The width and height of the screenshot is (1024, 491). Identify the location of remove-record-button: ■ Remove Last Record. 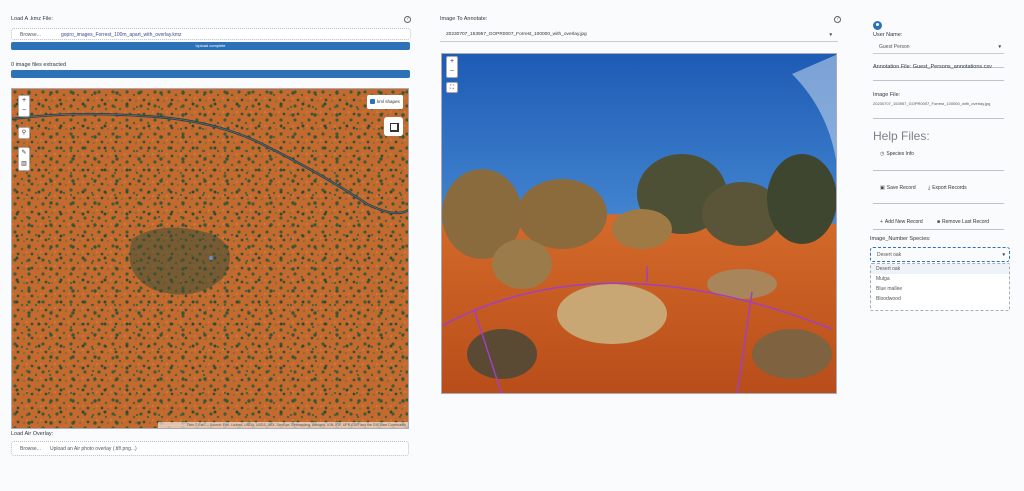
(963, 222).